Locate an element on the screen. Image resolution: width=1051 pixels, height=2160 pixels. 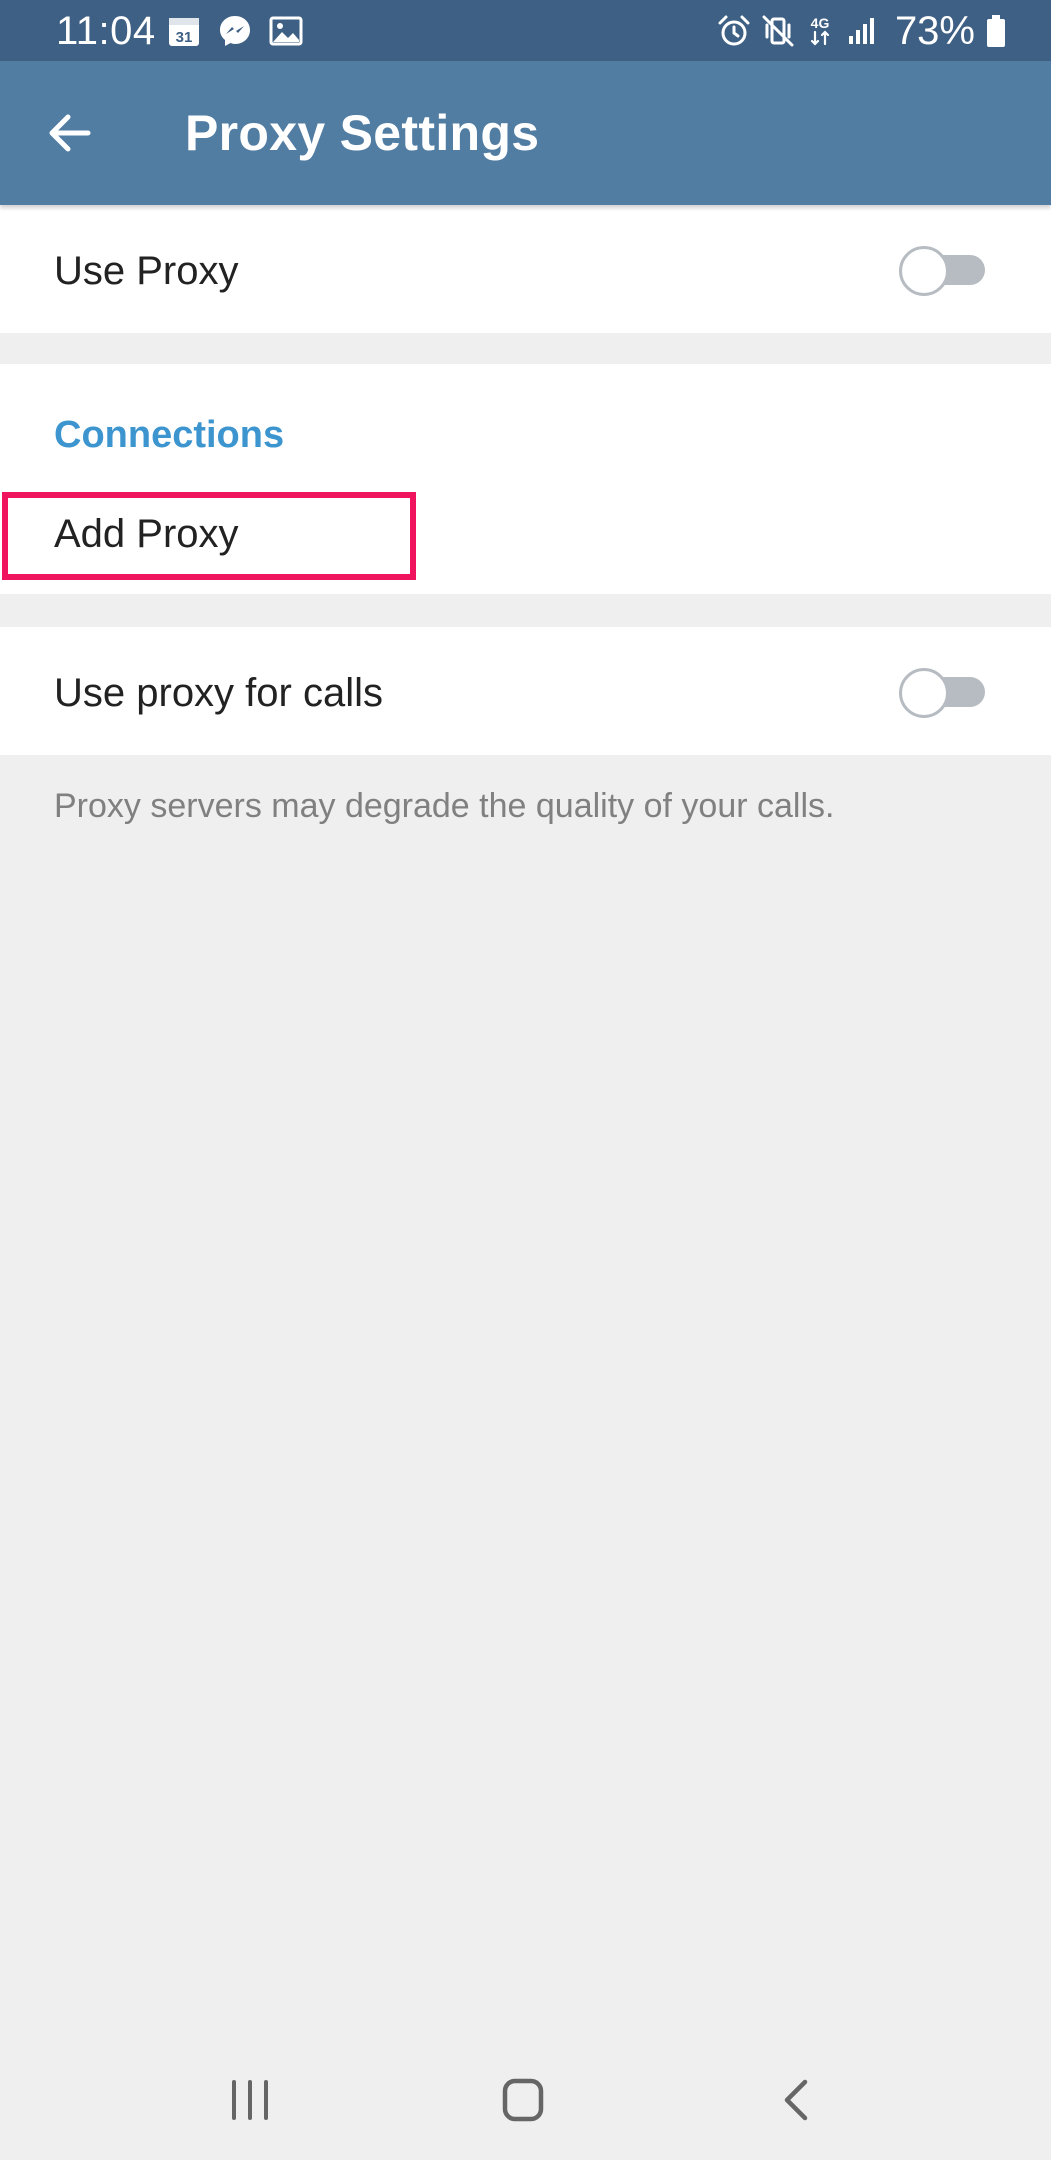
back-icon is located at coordinates (796, 2100).